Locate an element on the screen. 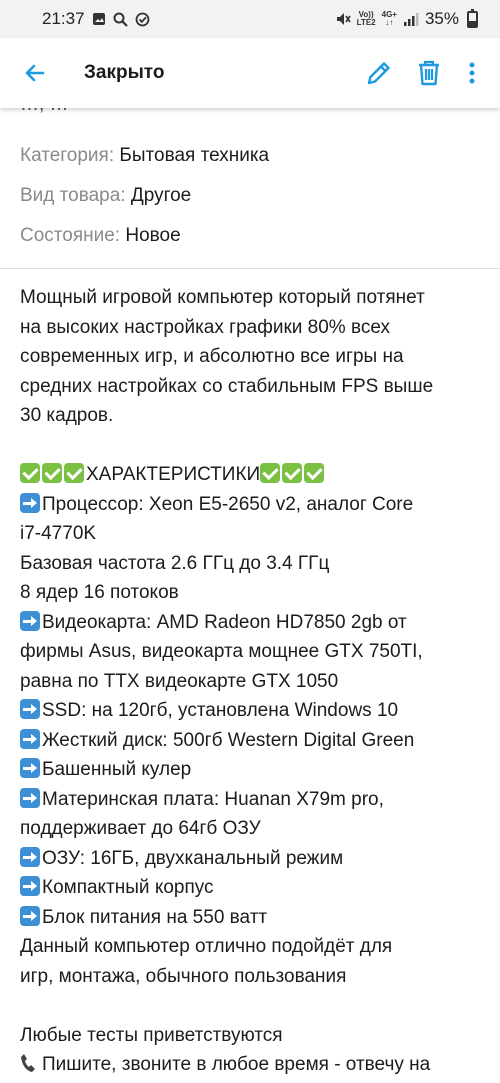 The height and width of the screenshot is (1083, 500). specs-header: ХАРАКТЕРИСТИКИ is located at coordinates (250, 475).